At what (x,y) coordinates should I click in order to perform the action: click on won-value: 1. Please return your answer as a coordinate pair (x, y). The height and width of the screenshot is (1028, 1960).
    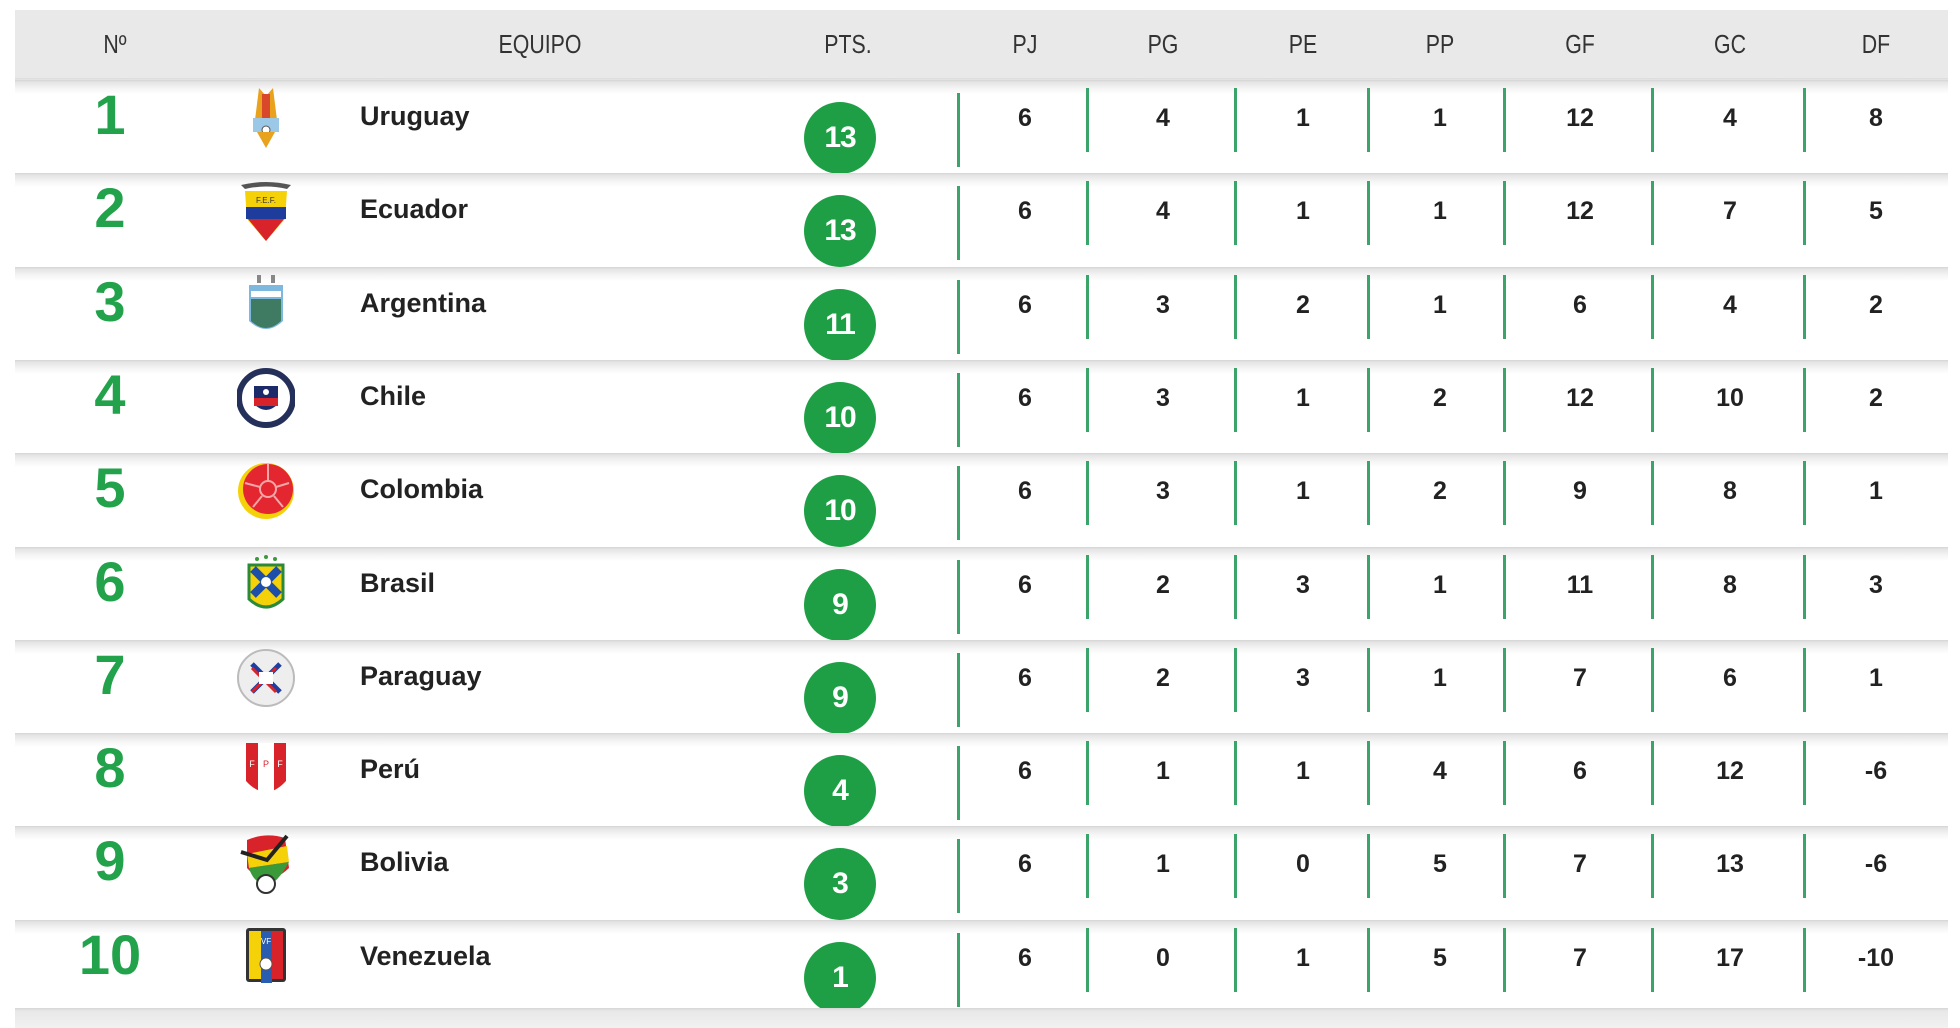
    Looking at the image, I should click on (1163, 771).